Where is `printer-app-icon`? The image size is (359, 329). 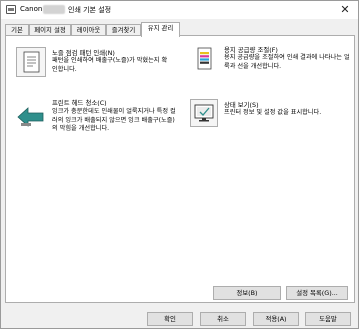
printer-app-icon is located at coordinates (11, 9).